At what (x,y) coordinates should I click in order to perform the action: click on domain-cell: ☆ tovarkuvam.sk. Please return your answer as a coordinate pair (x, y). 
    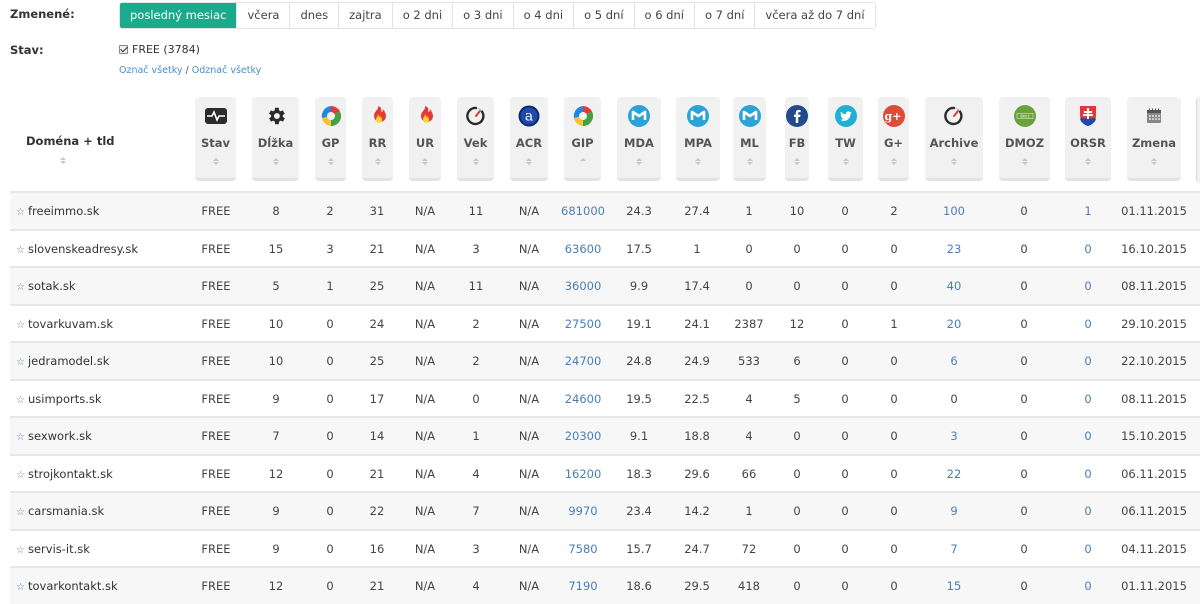
    Looking at the image, I should click on (64, 324).